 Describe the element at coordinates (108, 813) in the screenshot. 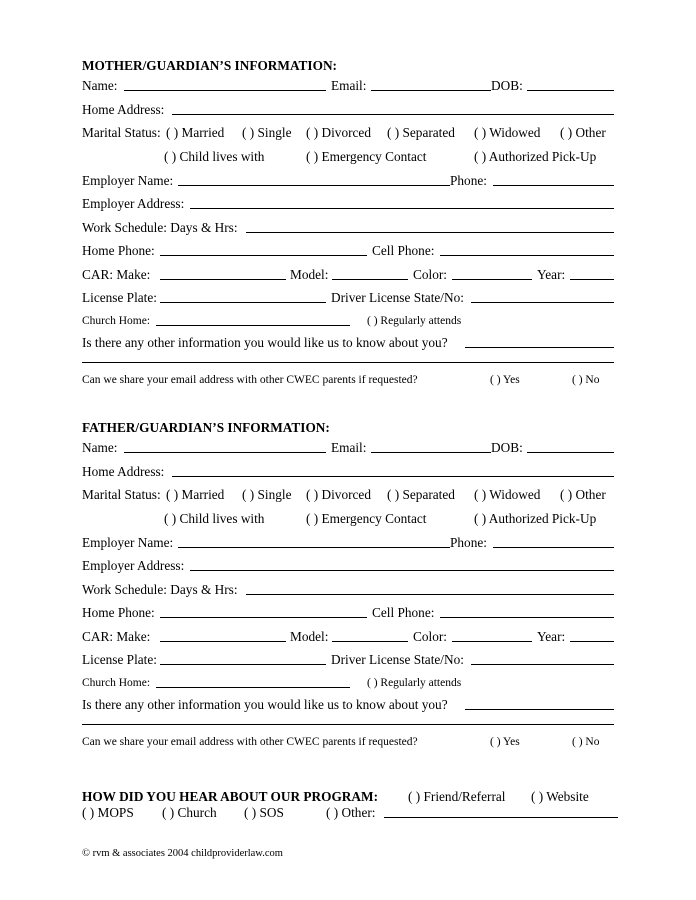

I see `option-mops: ( ) MOPS` at that location.